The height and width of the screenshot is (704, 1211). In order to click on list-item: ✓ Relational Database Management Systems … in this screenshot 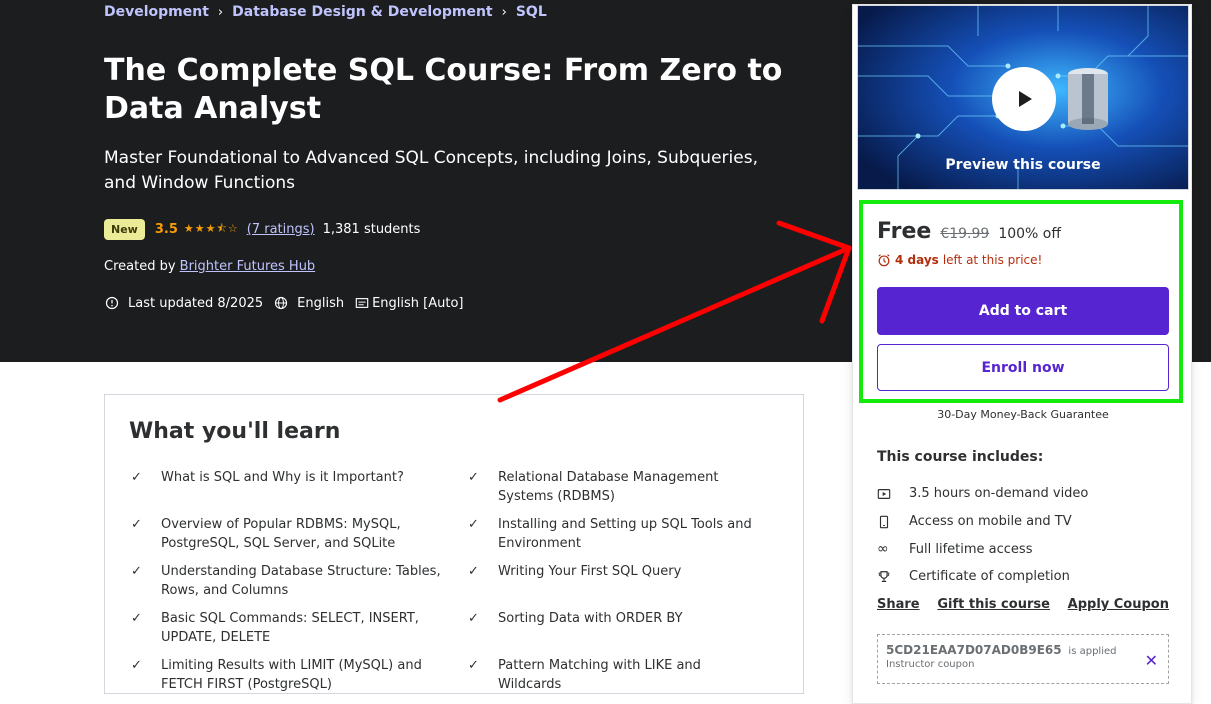, I will do `click(593, 487)`.